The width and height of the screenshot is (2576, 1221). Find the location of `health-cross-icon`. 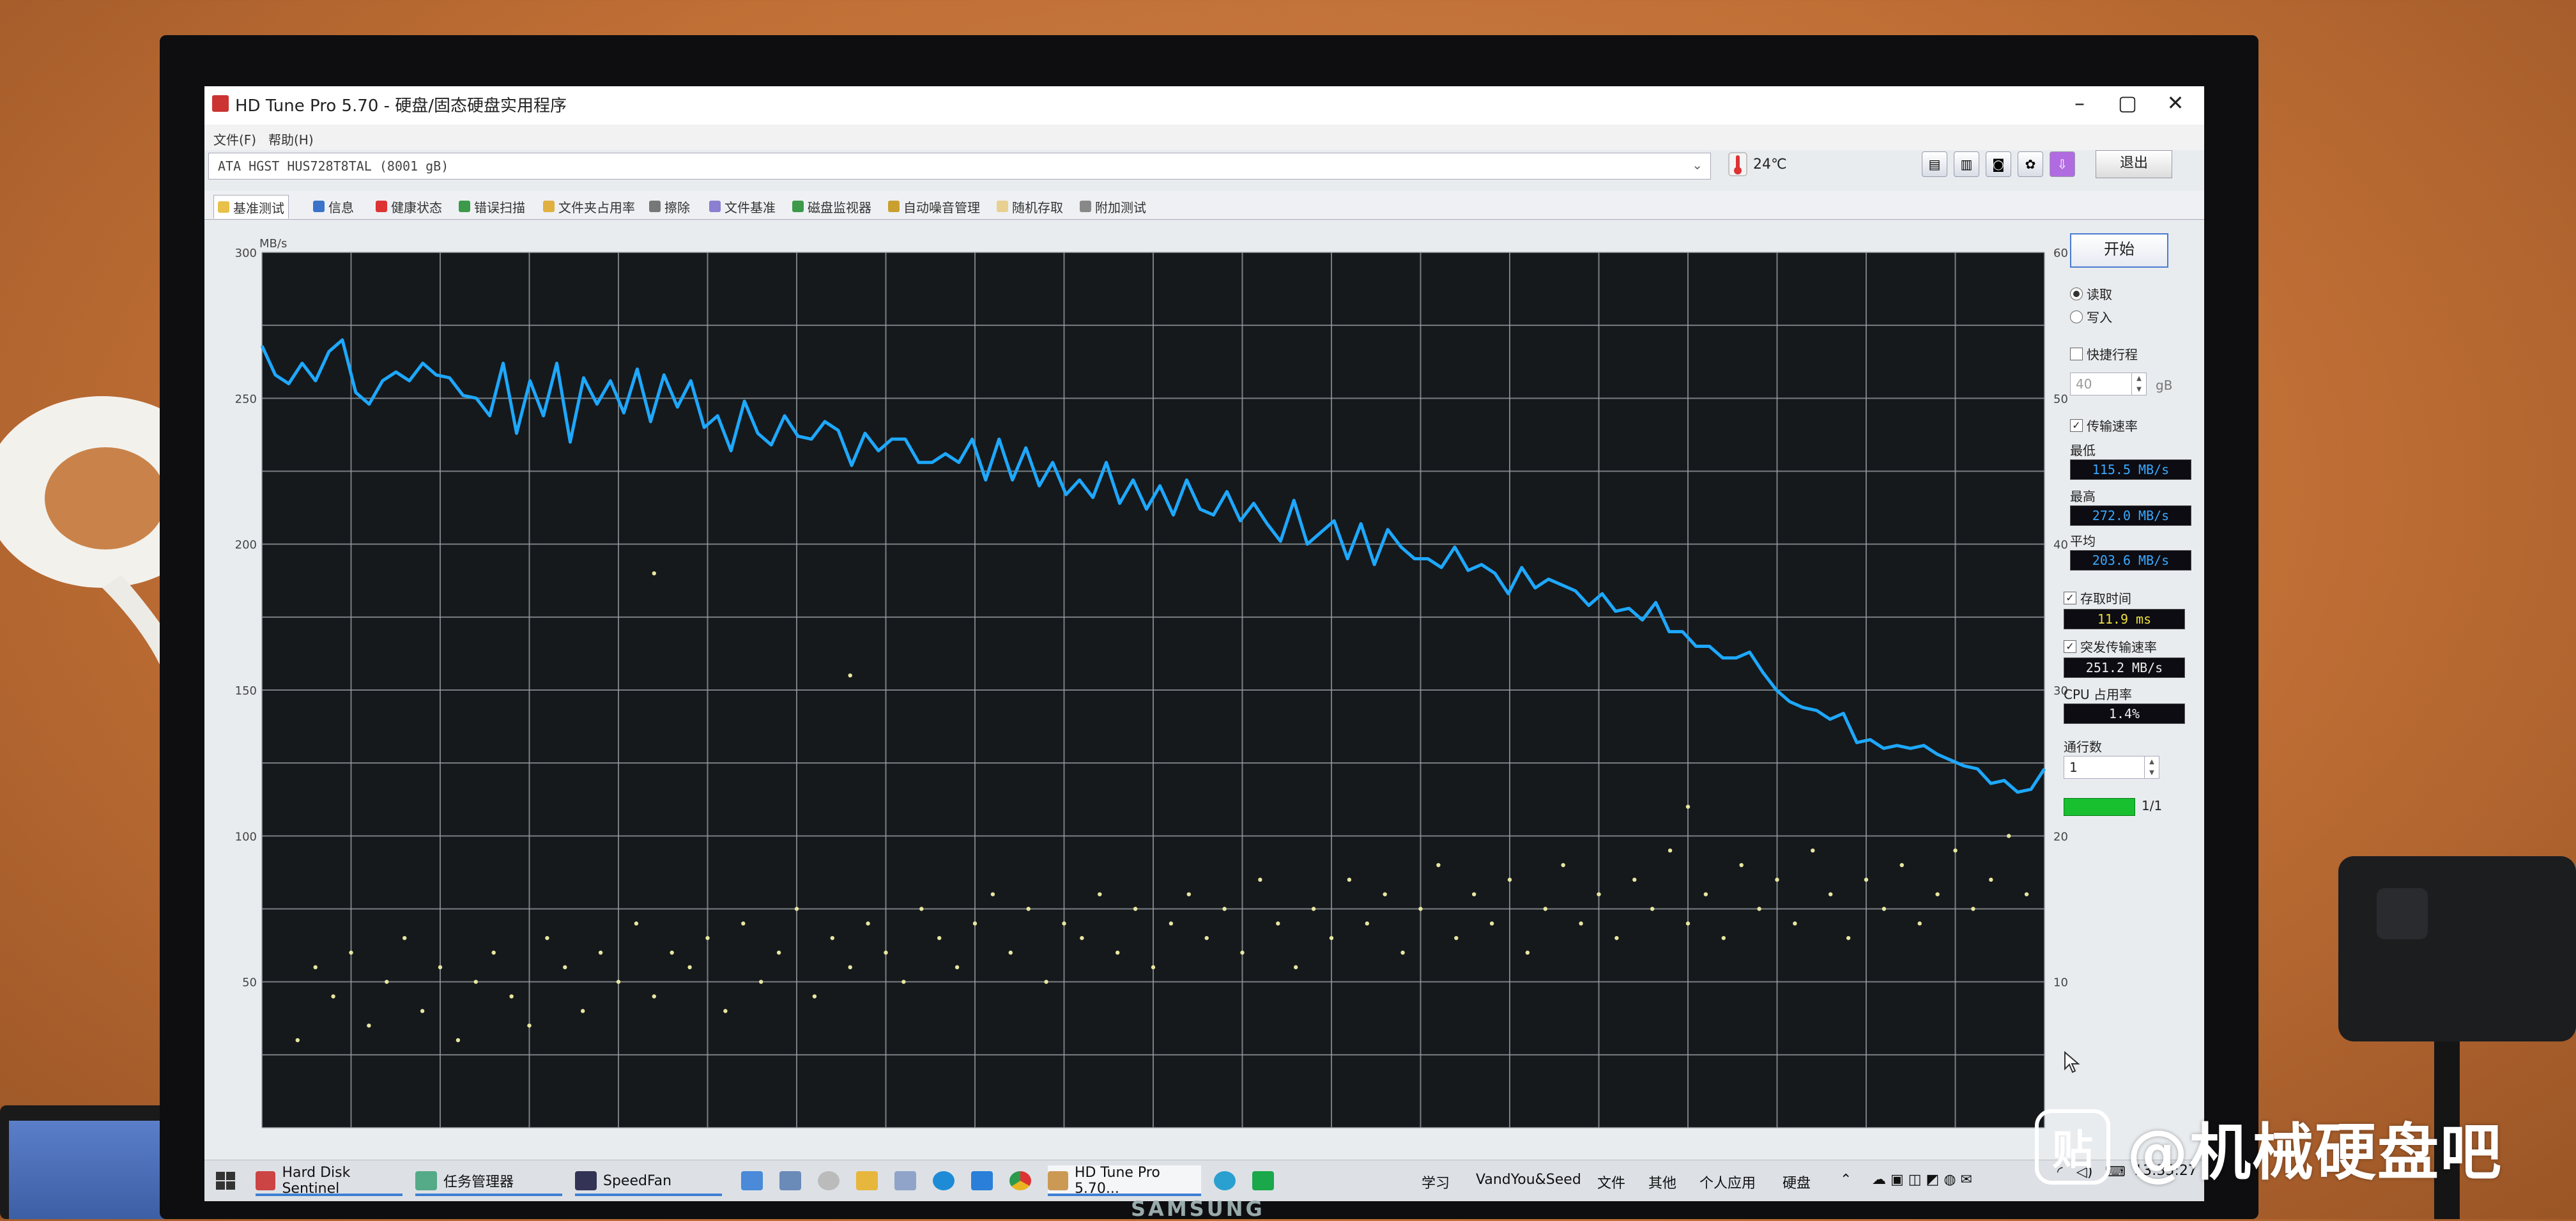

health-cross-icon is located at coordinates (381, 206).